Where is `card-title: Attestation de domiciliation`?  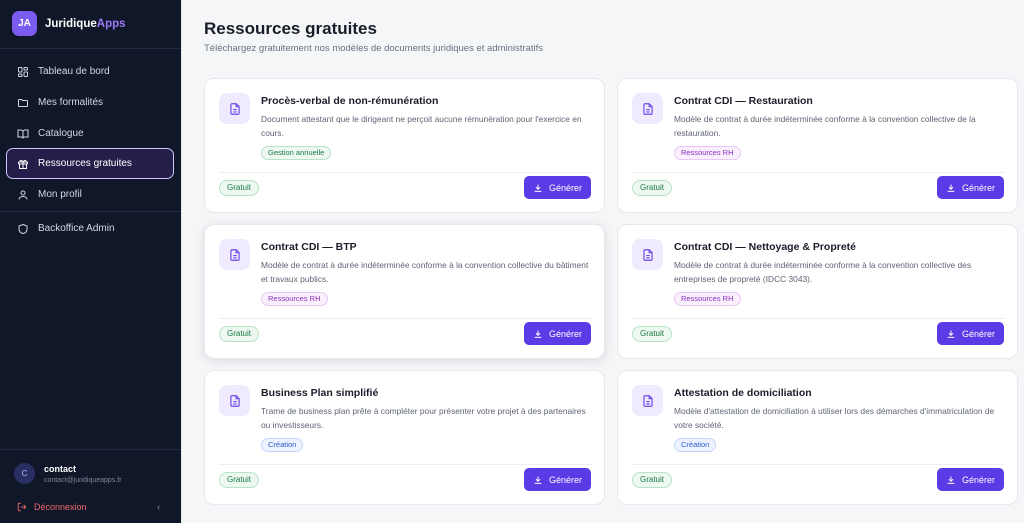 card-title: Attestation de domiciliation is located at coordinates (743, 393).